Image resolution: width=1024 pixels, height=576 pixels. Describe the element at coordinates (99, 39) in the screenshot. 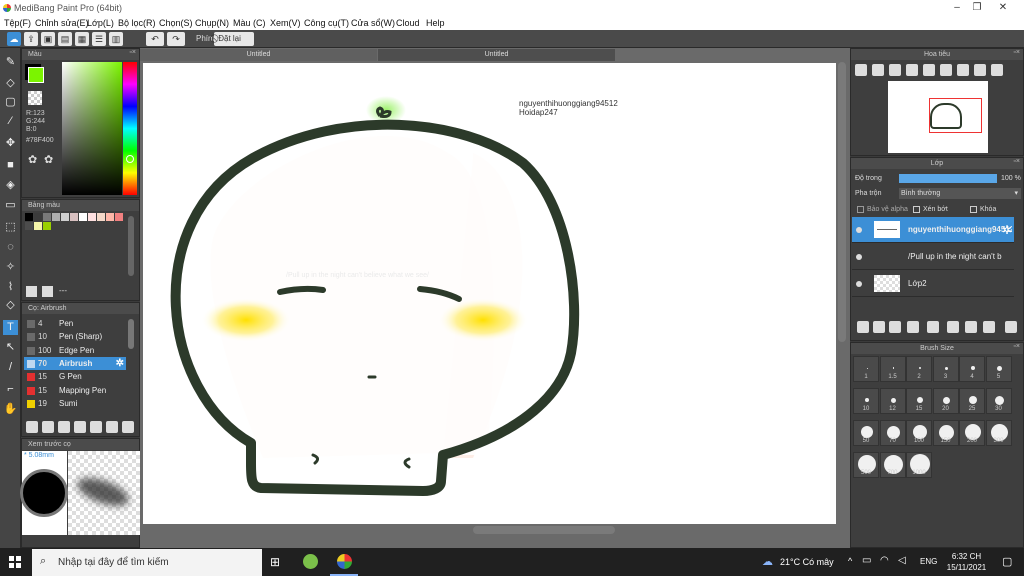

I see `list-icon: ☰` at that location.